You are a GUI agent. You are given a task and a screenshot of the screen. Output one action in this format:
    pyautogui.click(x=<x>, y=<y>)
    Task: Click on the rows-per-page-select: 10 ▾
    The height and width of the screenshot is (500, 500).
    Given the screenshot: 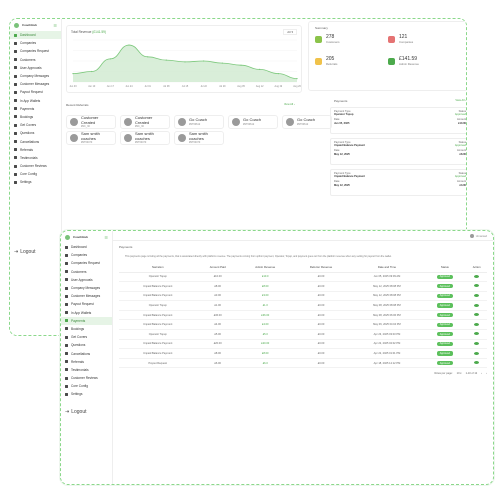 What is the action you would take?
    pyautogui.click(x=459, y=373)
    